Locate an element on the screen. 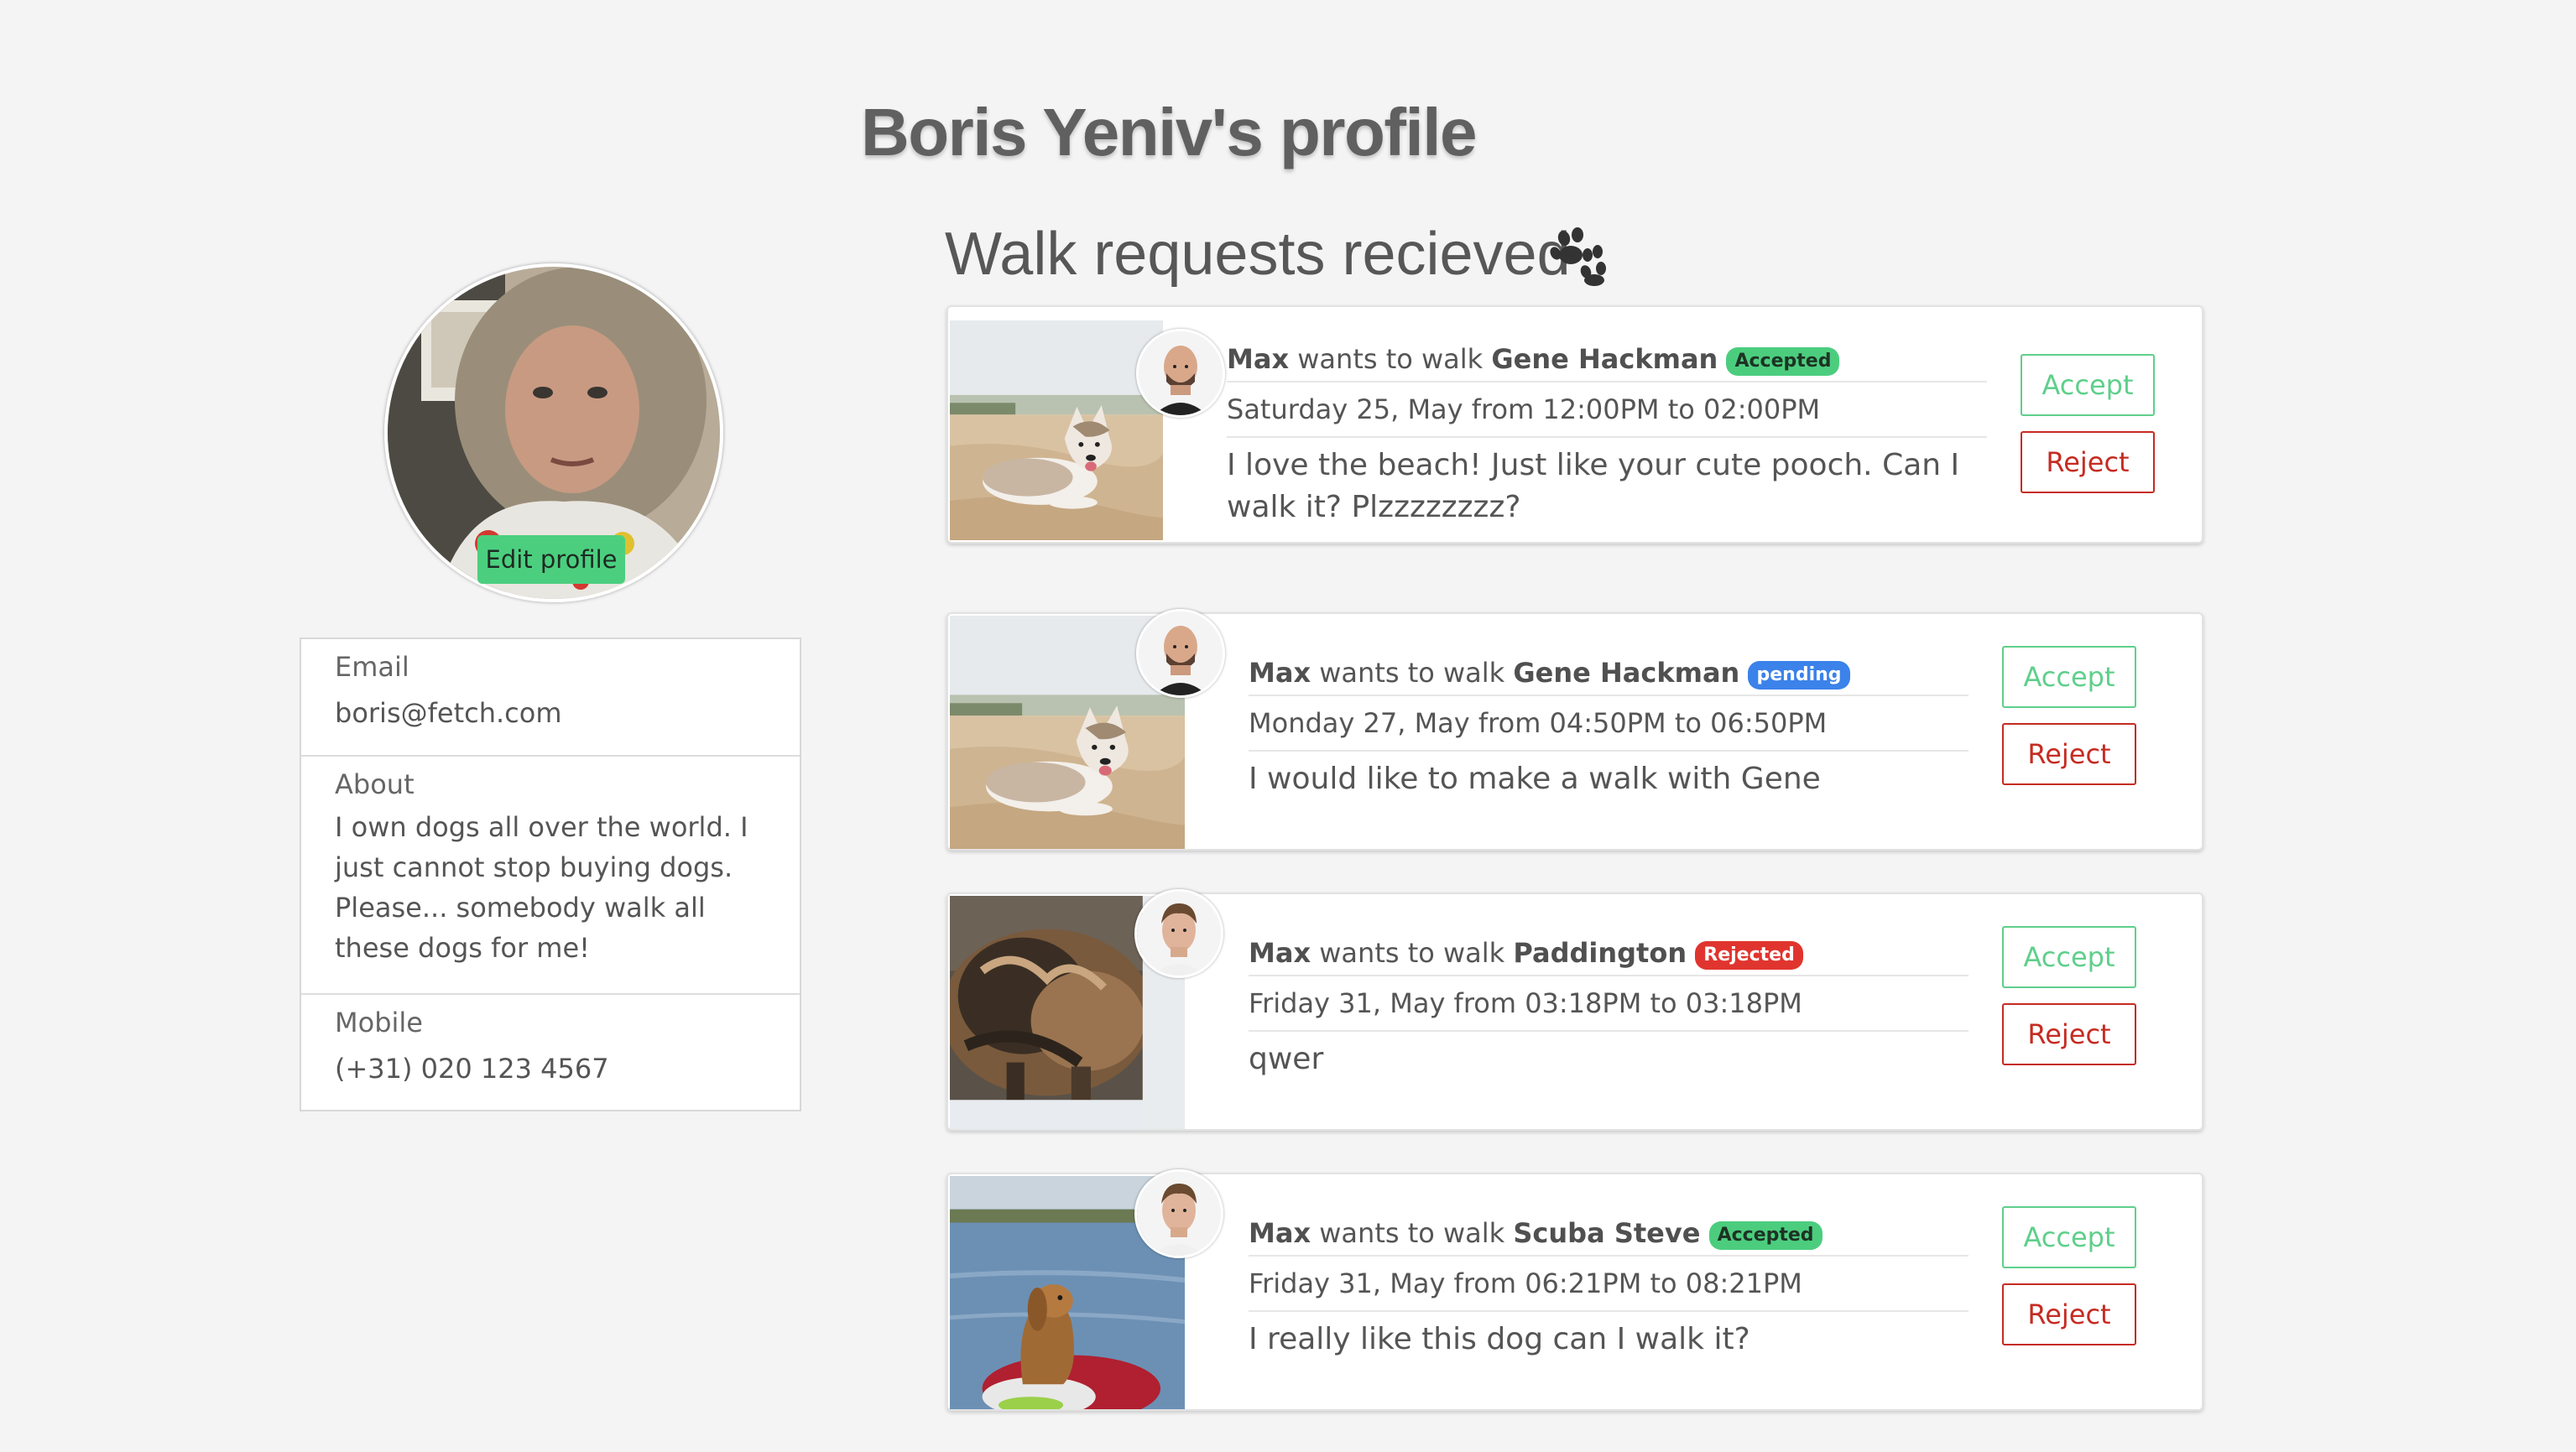 The height and width of the screenshot is (1452, 2576). page-title: Boris Yeniv's profile is located at coordinates (1169, 132).